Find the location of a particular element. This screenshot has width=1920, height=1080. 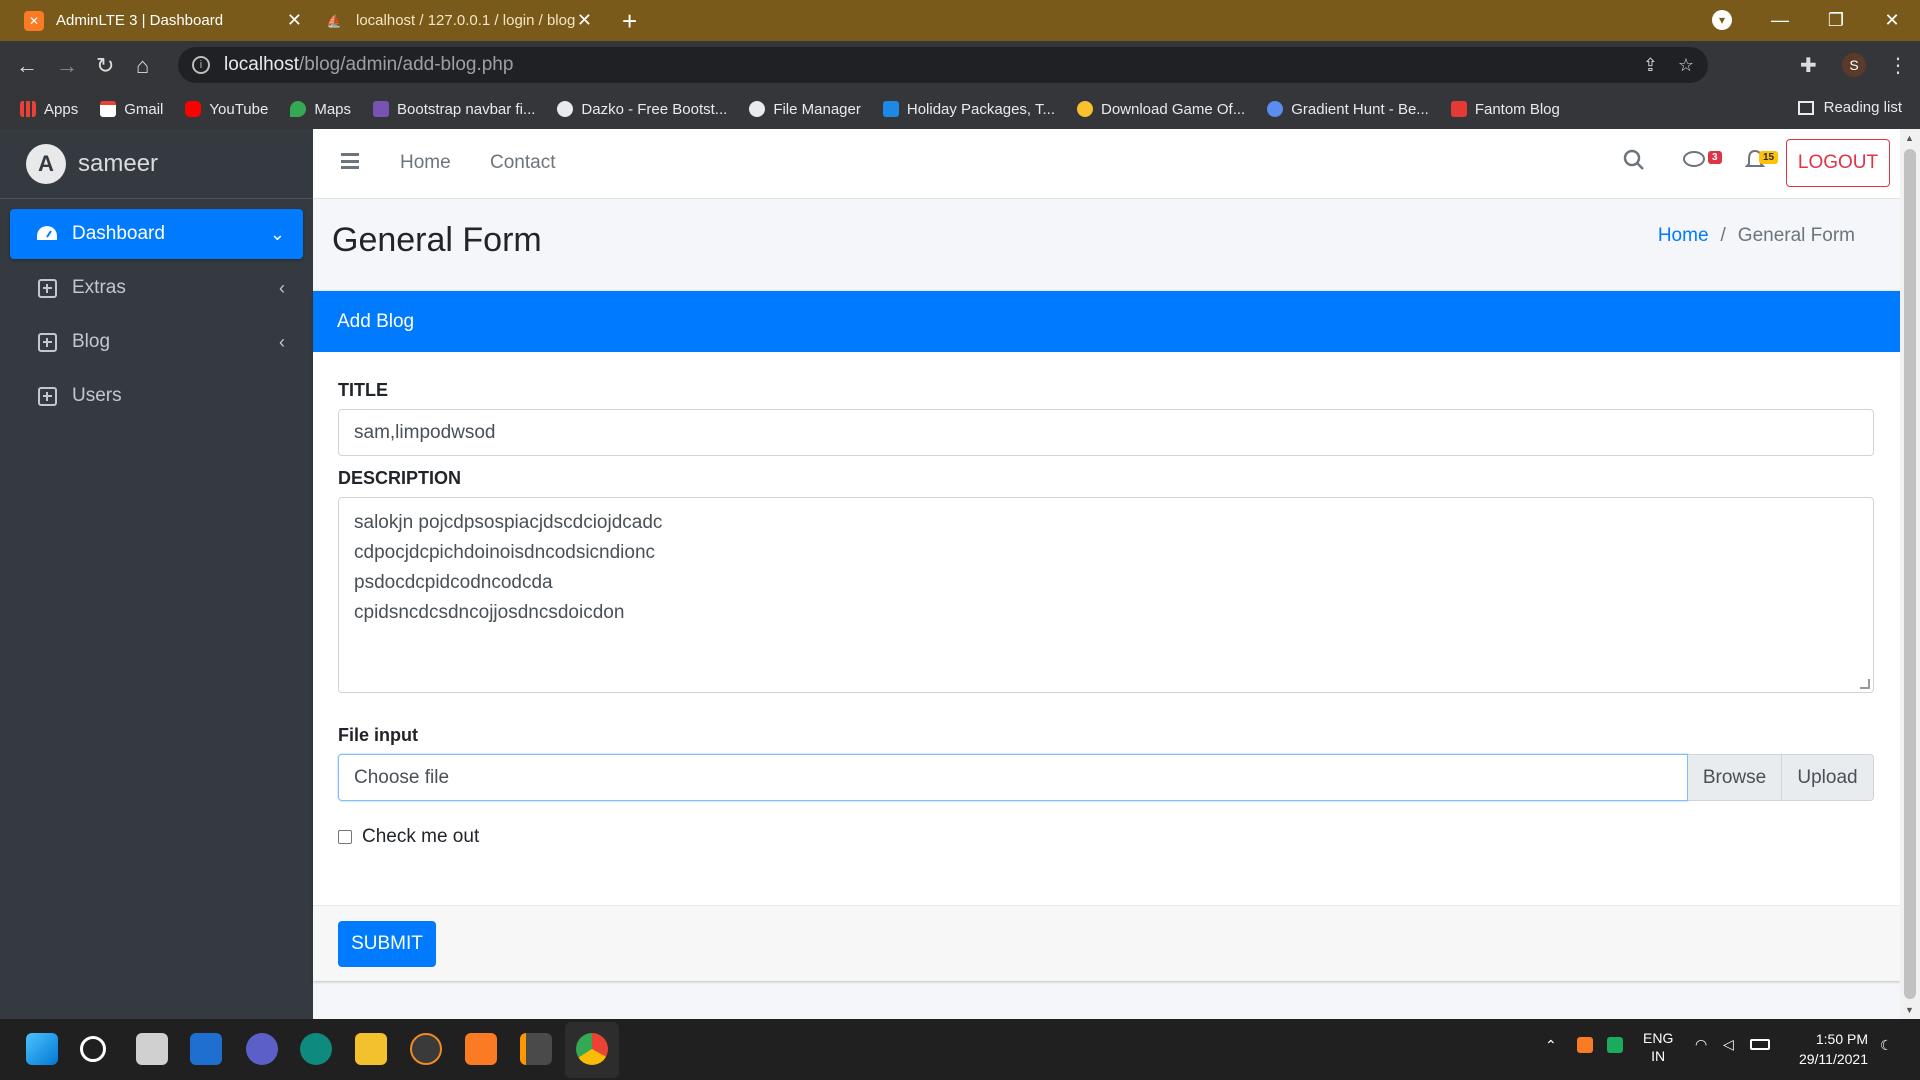

sidebar-item-users: Users is located at coordinates (156, 396).